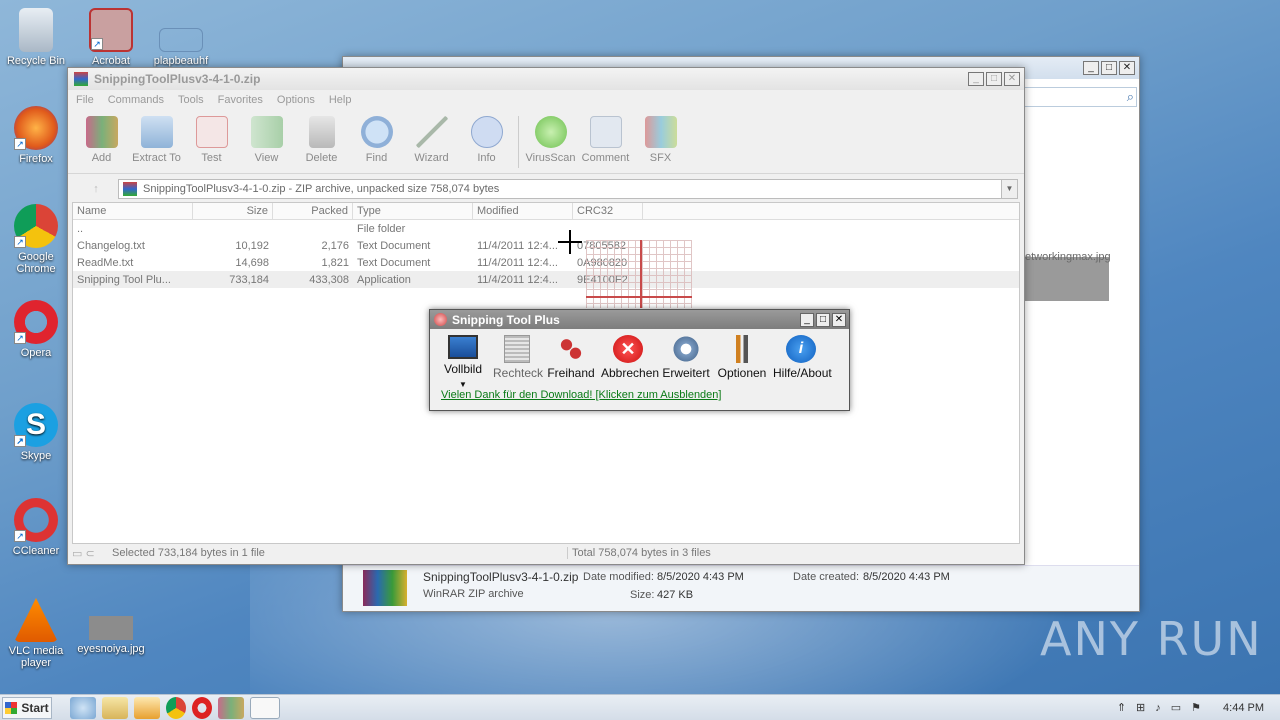 This screenshot has width=1280, height=720. I want to click on row-packed: 1,821, so click(335, 262).